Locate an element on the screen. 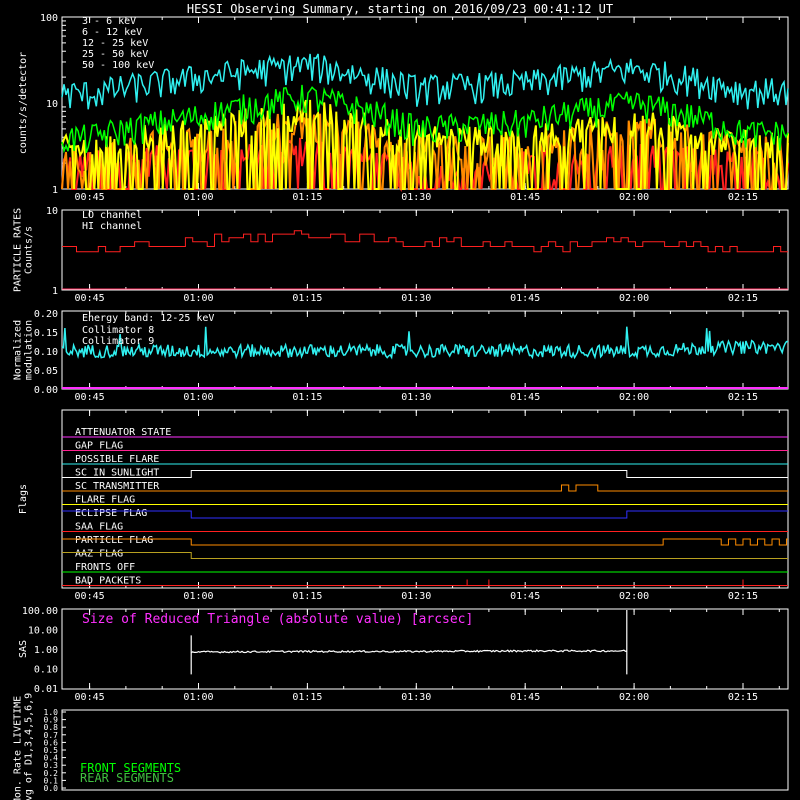  legend-0: 3 - 6 keV is located at coordinates (109, 21).